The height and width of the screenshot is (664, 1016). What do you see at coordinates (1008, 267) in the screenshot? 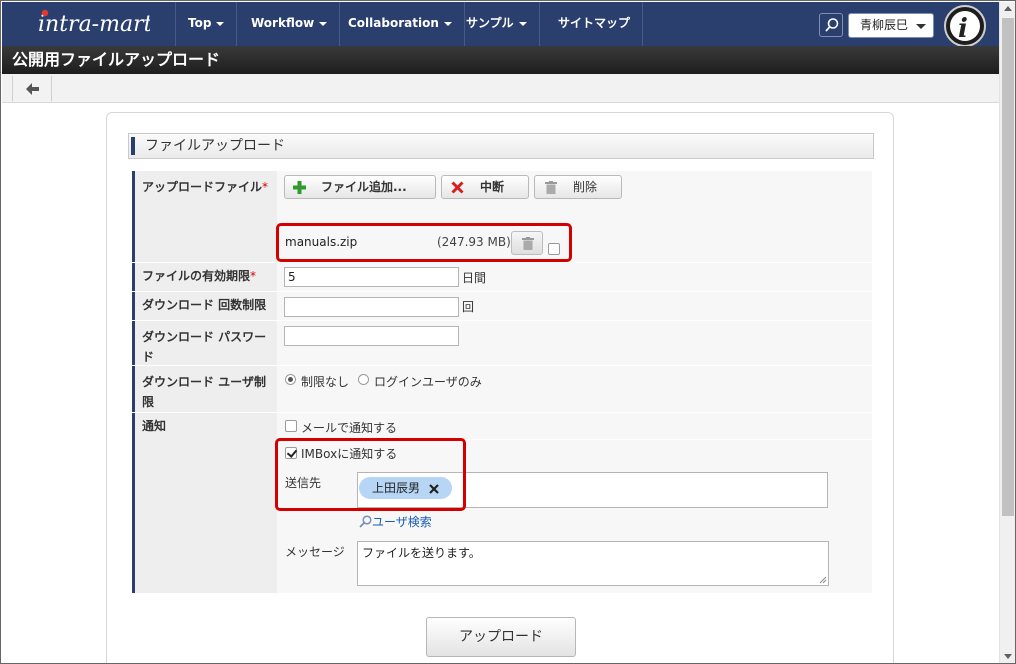
I see `scroll-thumb` at bounding box center [1008, 267].